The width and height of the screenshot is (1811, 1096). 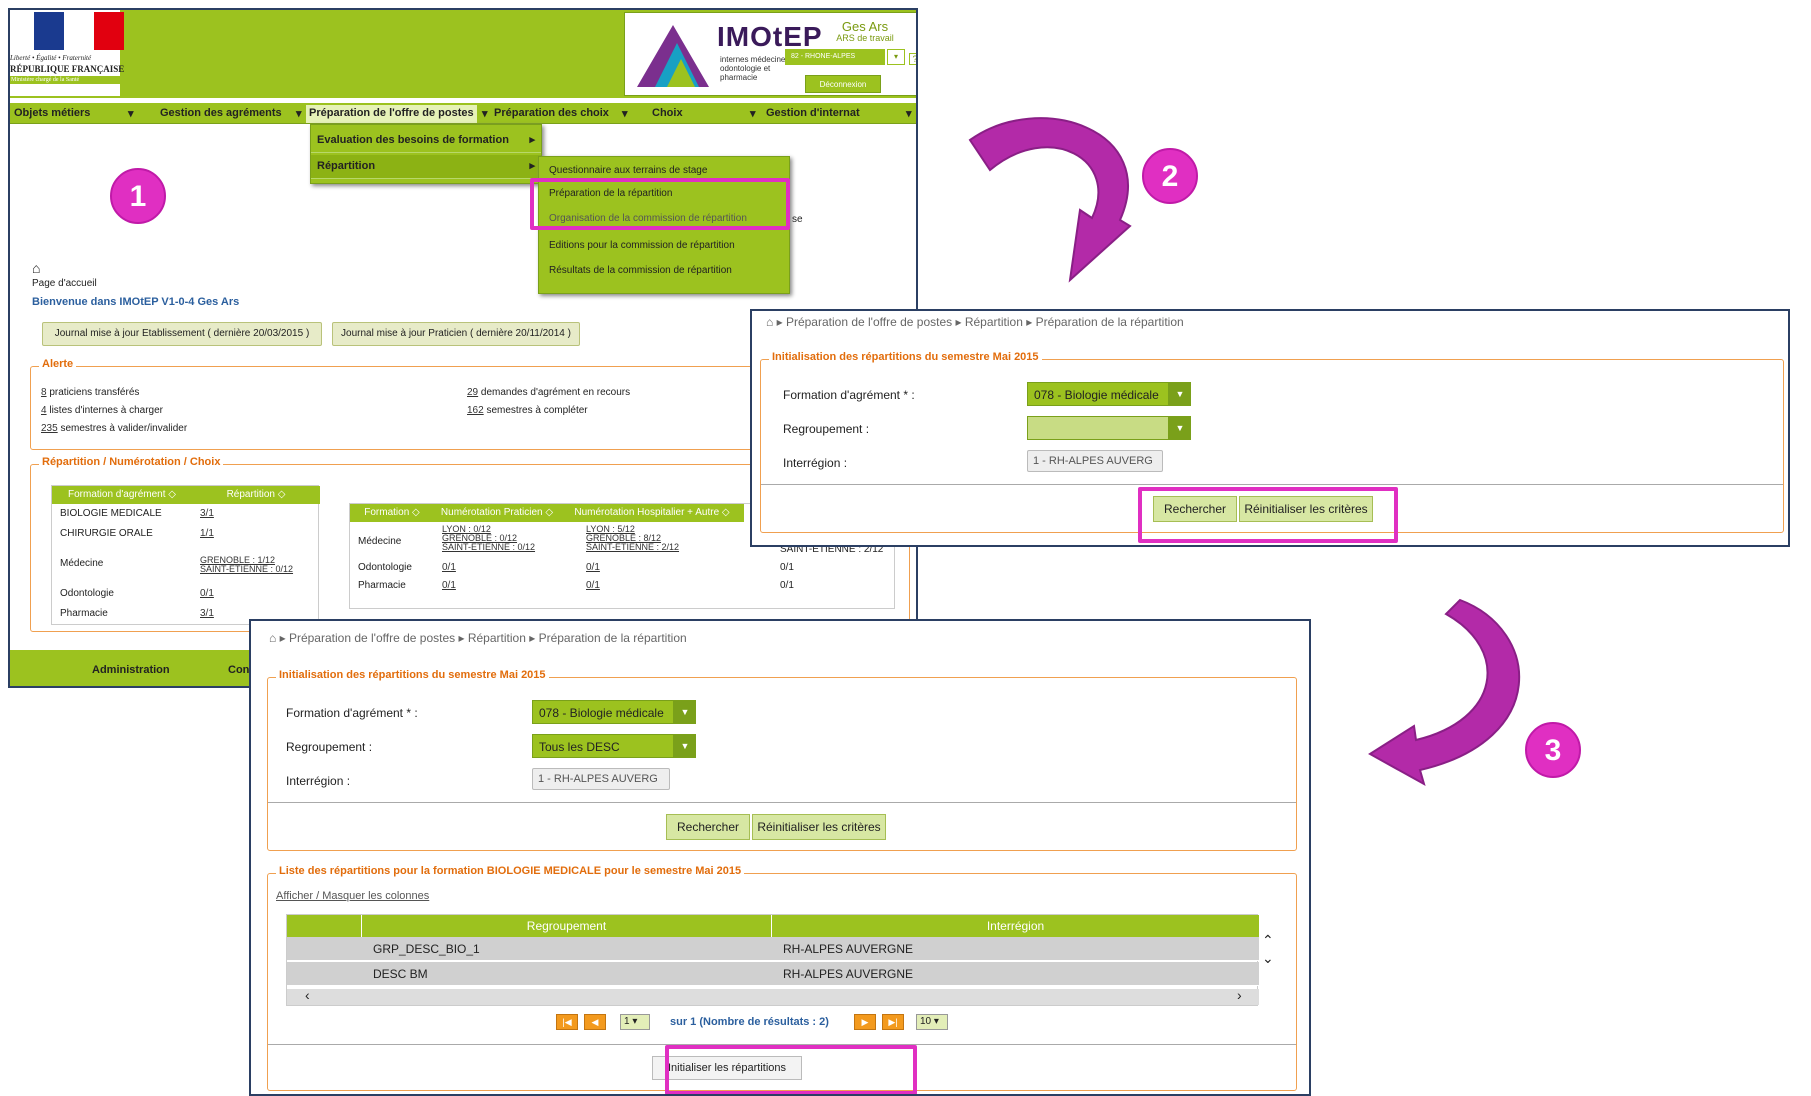 What do you see at coordinates (1268, 958) in the screenshot?
I see `chevron-down-icon: ⌄` at bounding box center [1268, 958].